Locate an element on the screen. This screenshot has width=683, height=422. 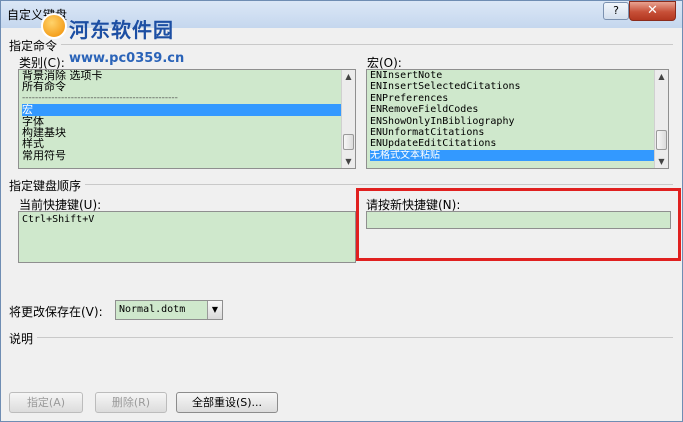
list-item: ENShowOnlyInBibliography is located at coordinates (512, 121).